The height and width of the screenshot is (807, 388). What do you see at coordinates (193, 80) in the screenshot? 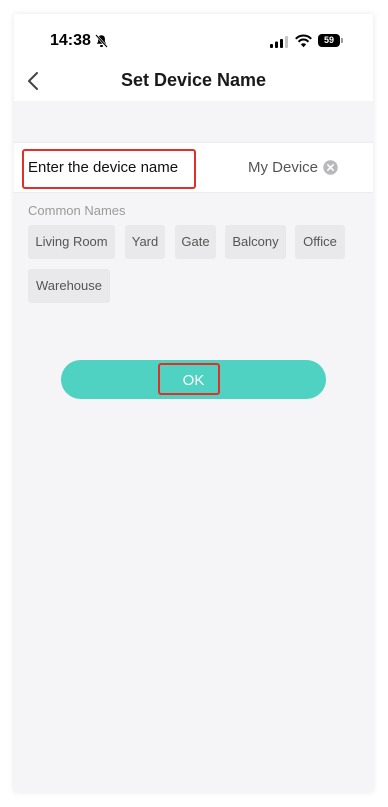
I see `page-title: Set Device Name` at bounding box center [193, 80].